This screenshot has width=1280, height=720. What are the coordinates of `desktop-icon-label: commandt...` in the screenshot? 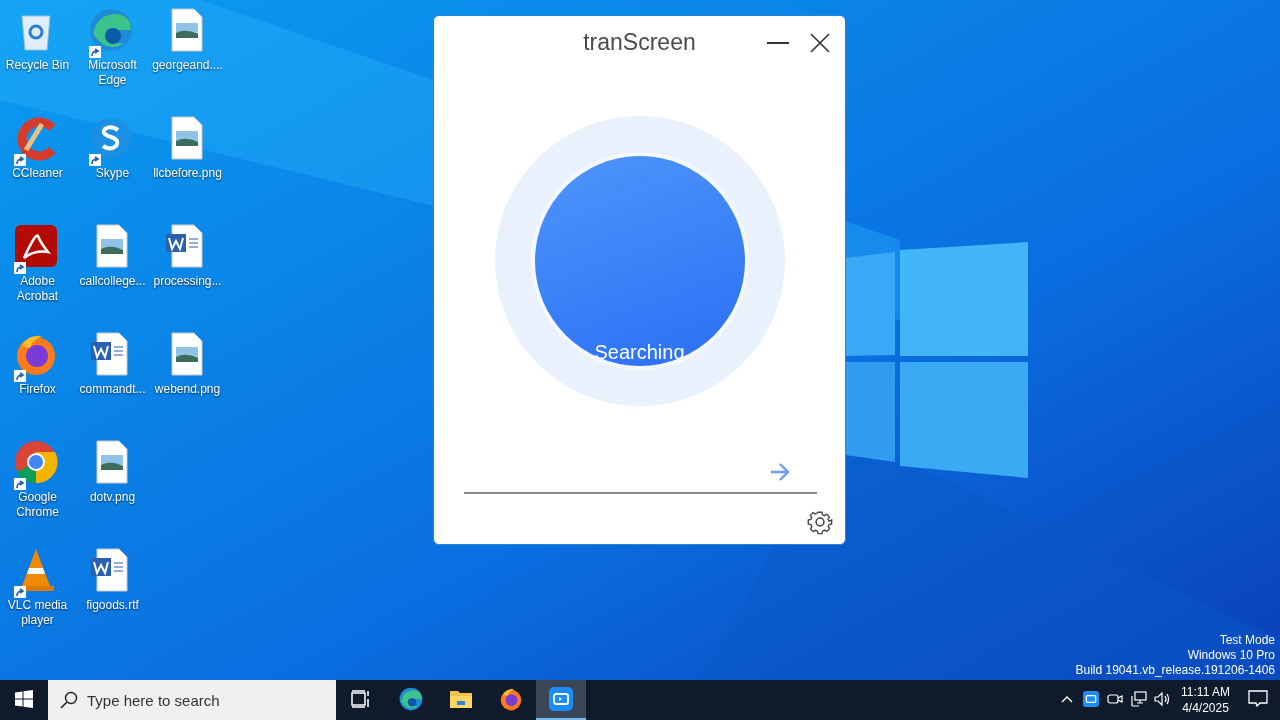 It's located at (112, 389).